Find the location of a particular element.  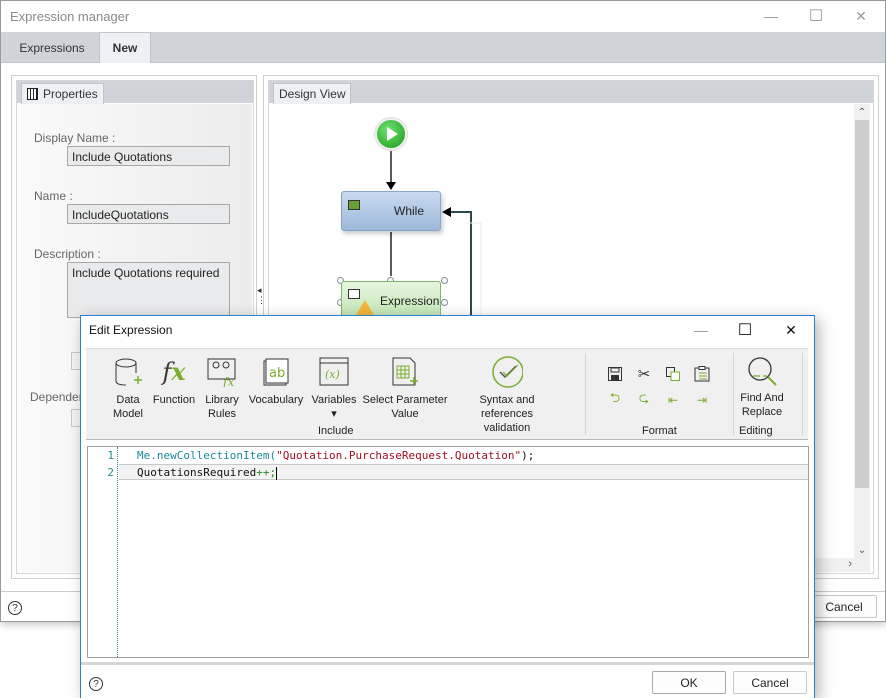

scroll-right-icon: › is located at coordinates (850, 564).